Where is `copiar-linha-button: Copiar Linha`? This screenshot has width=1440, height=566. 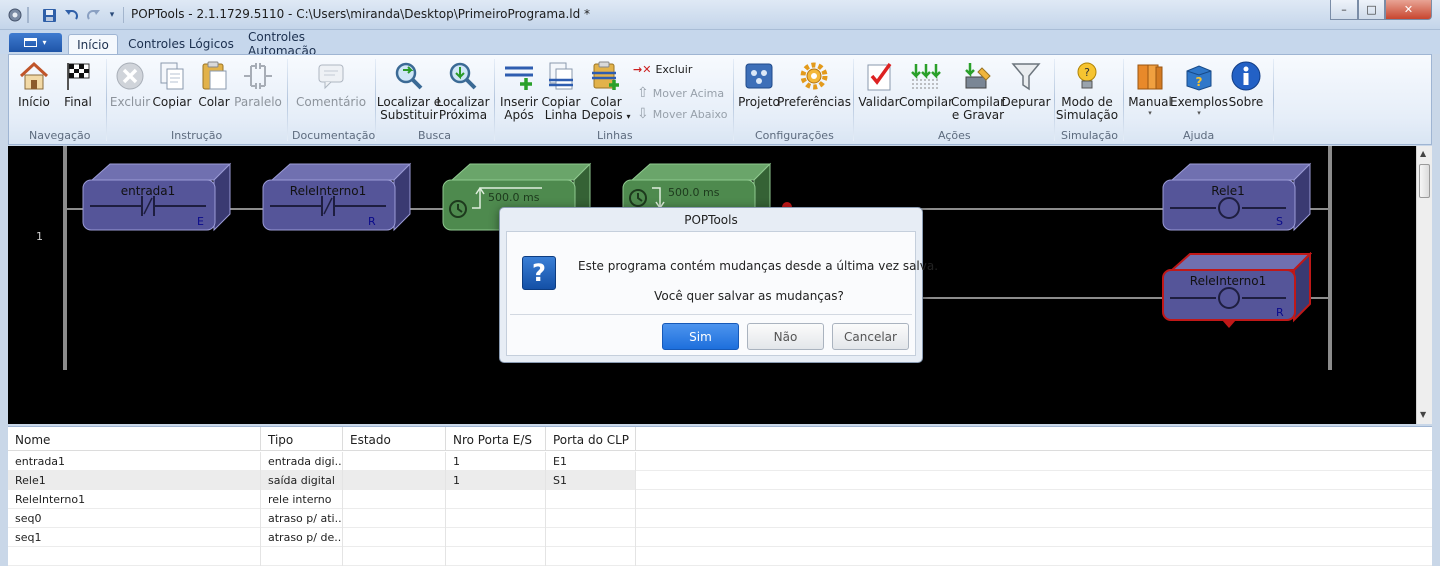
copiar-linha-button: Copiar Linha is located at coordinates (561, 91).